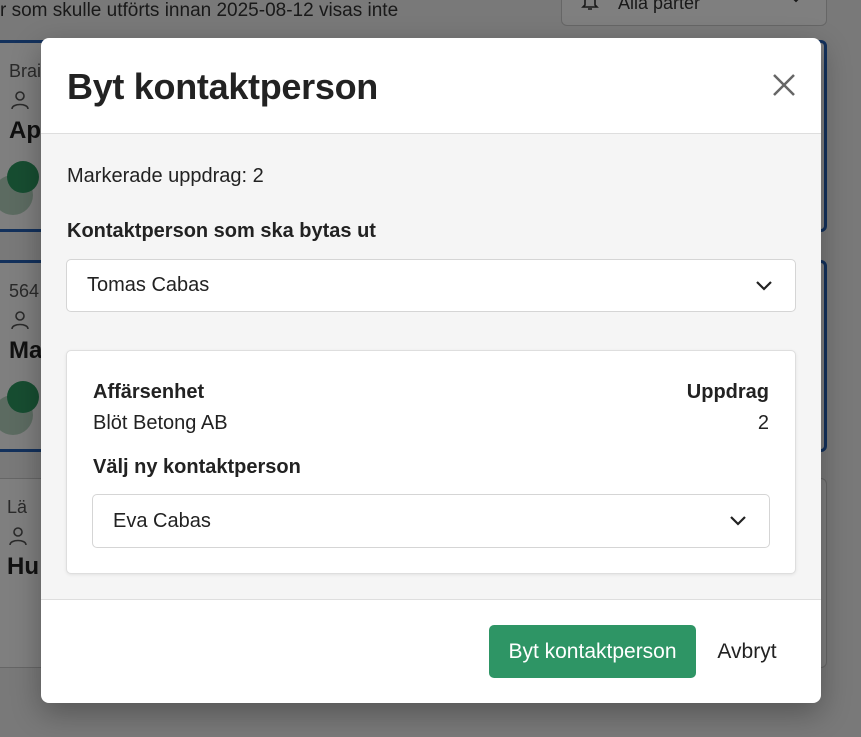 The width and height of the screenshot is (861, 737). What do you see at coordinates (160, 423) in the screenshot?
I see `business-unit-name: Blöt Betong AB` at bounding box center [160, 423].